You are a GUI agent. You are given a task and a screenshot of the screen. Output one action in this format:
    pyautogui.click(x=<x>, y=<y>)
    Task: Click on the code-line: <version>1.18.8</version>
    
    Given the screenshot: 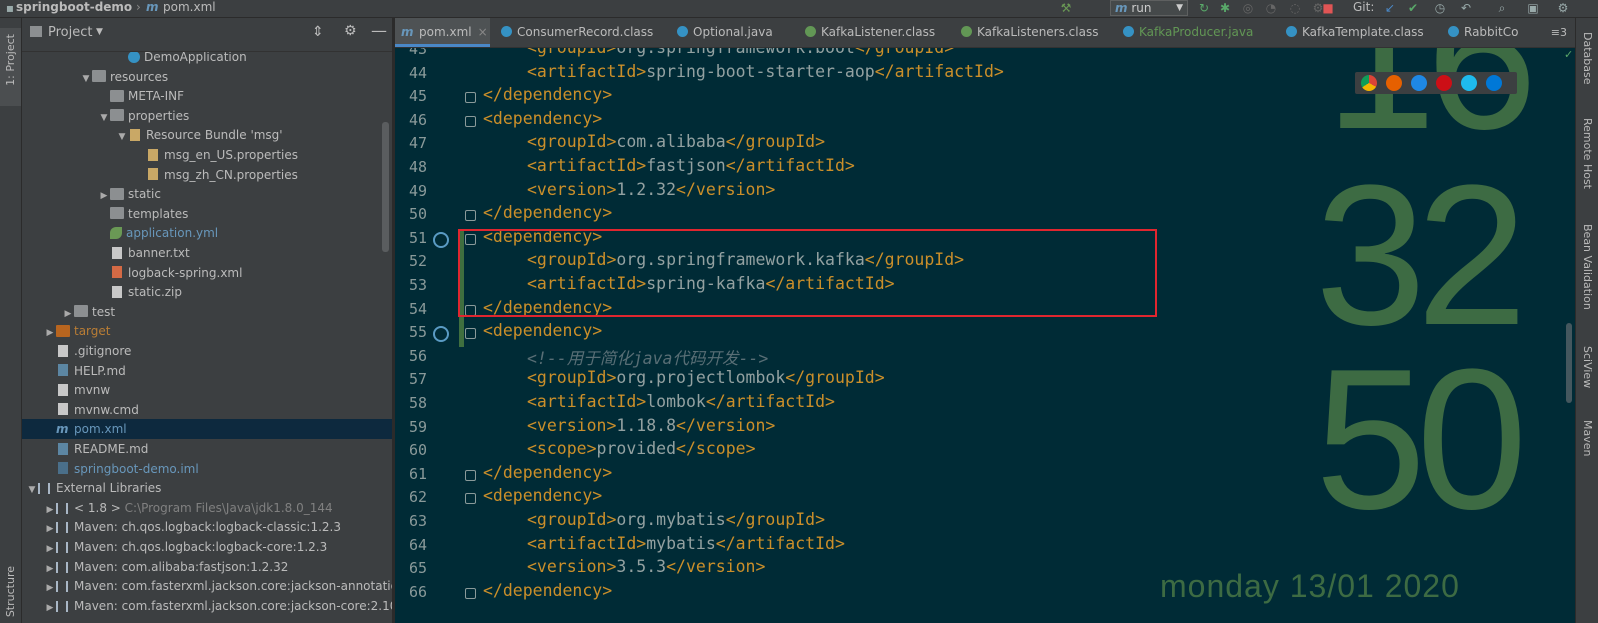 What is the action you would take?
    pyautogui.click(x=651, y=425)
    